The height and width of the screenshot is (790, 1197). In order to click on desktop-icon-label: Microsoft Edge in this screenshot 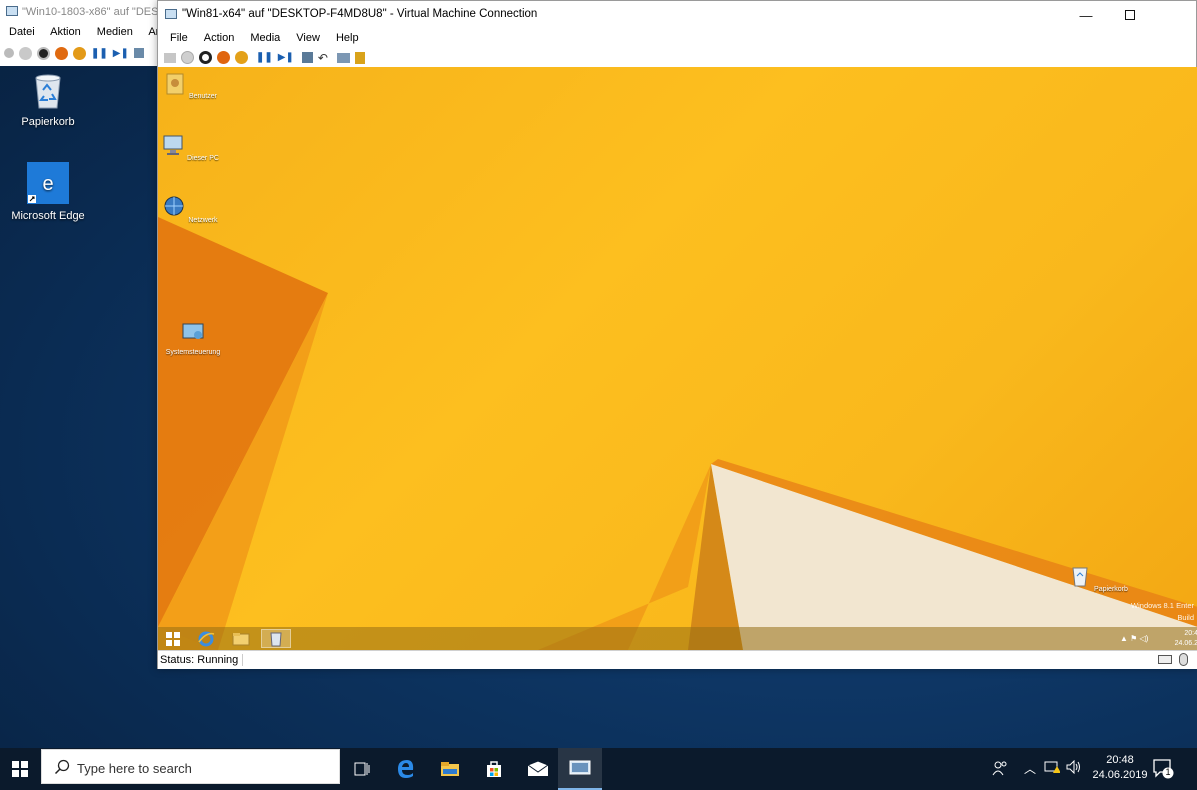, I will do `click(48, 216)`.